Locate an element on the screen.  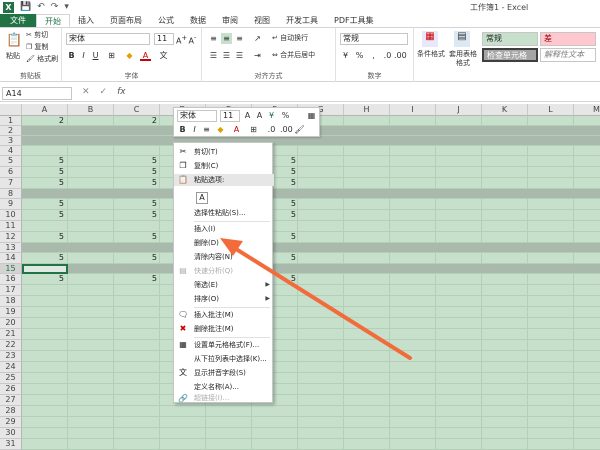
annotation-arrow is located at coordinates (316, 299).